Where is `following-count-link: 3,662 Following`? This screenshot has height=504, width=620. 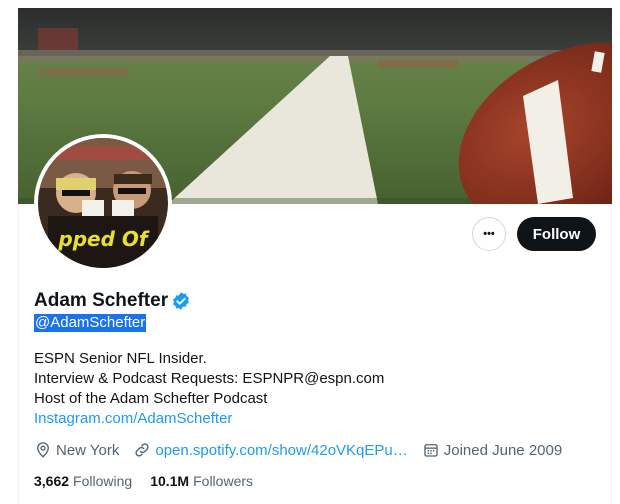 following-count-link: 3,662 Following is located at coordinates (83, 481).